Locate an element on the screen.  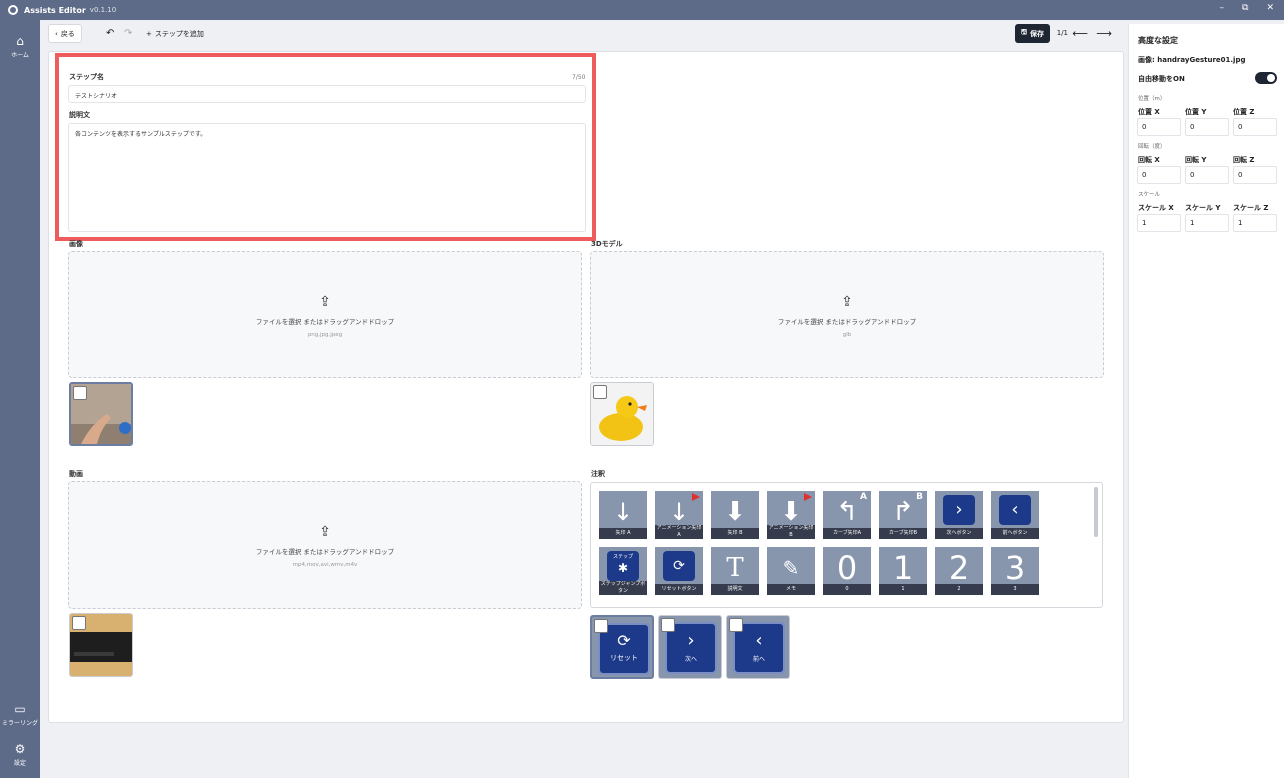
jump-top-label: ステップ is located at coordinates (622, 557).